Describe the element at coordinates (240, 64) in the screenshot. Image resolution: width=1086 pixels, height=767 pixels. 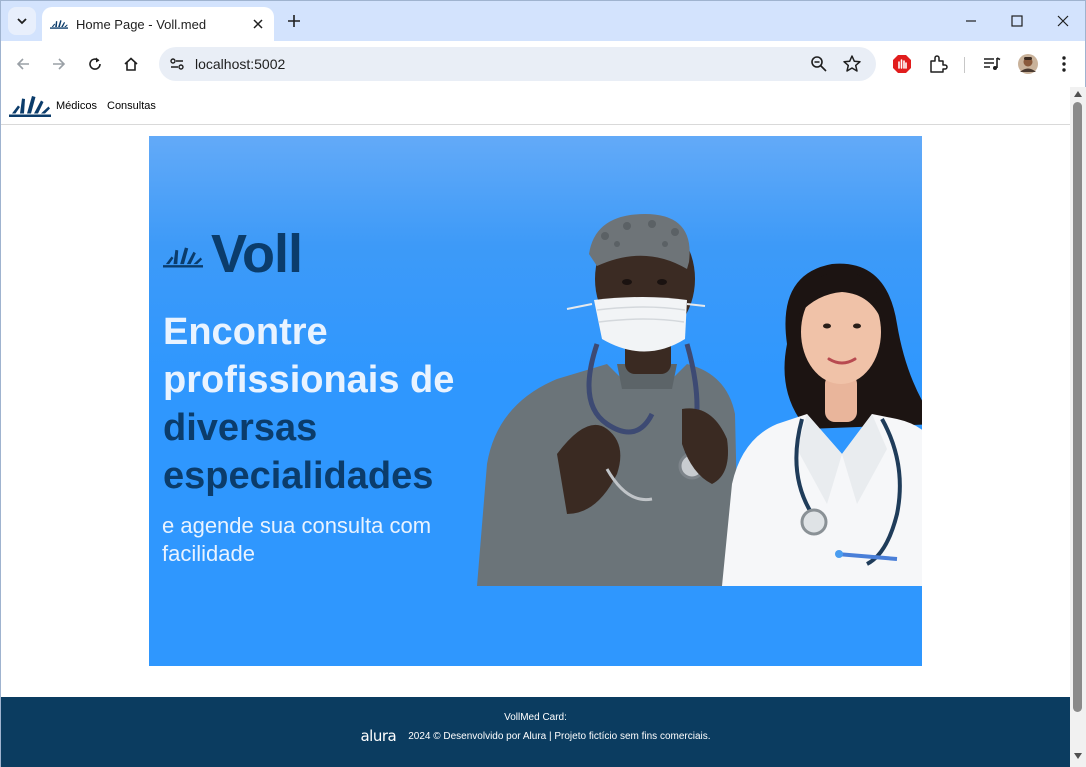
I see `url-text: localhost:5002` at that location.